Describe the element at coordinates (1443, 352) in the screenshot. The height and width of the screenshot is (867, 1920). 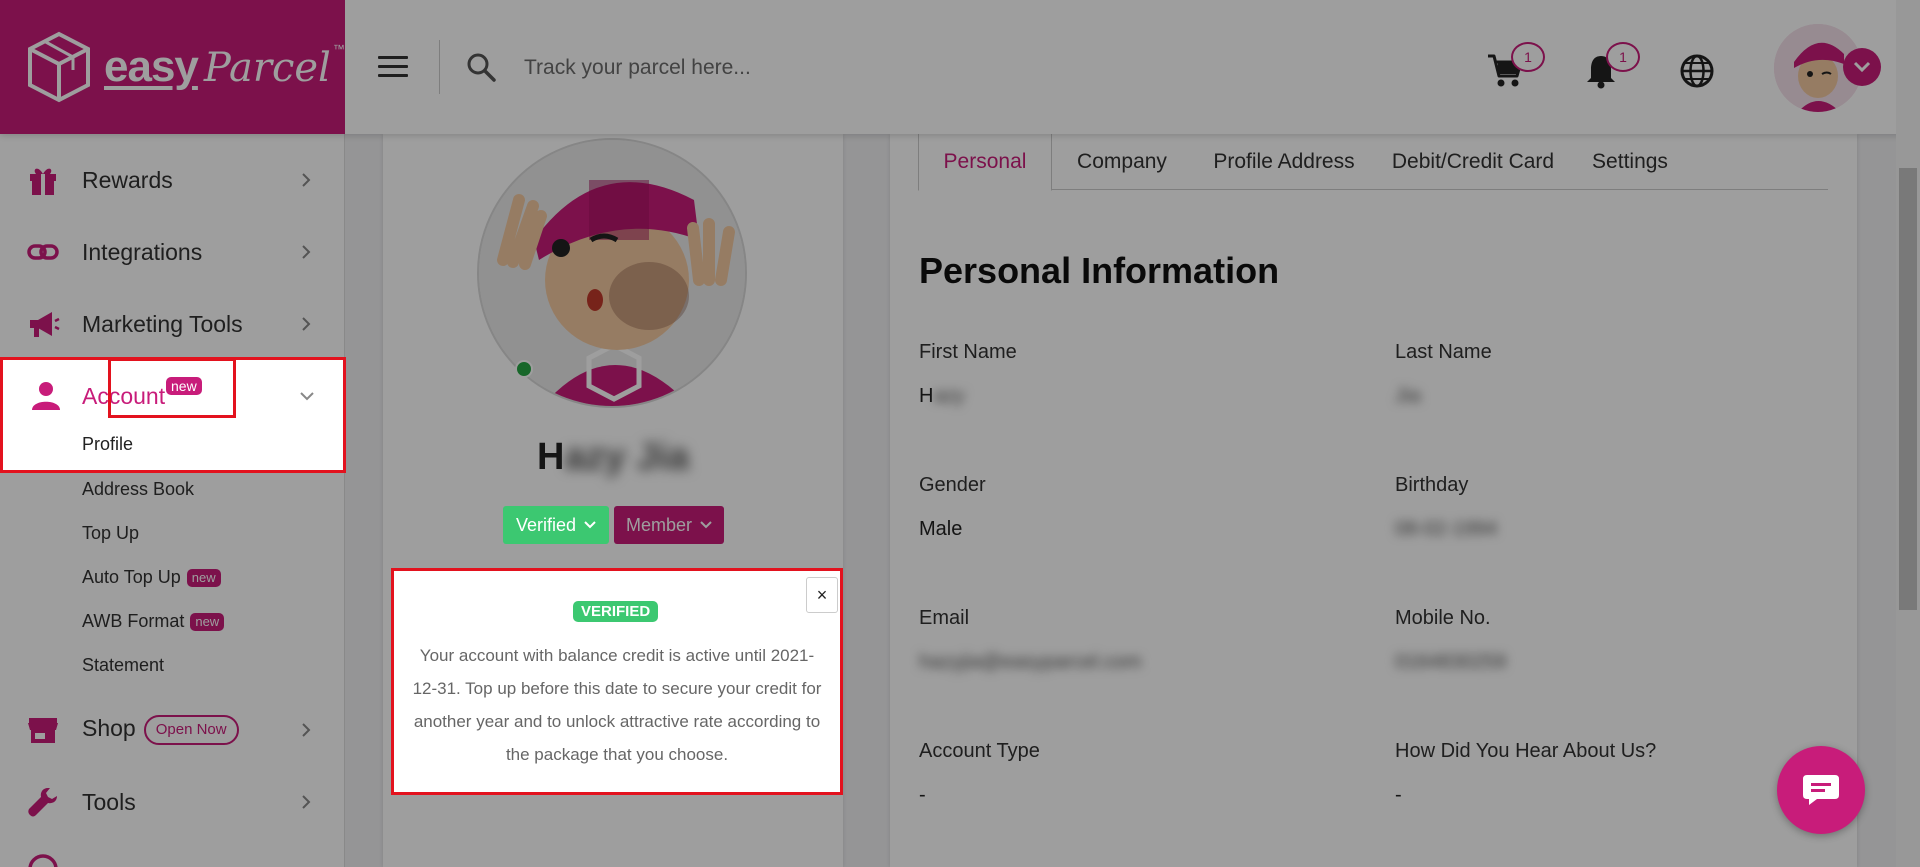
I see `last-name-label: Last Name` at that location.